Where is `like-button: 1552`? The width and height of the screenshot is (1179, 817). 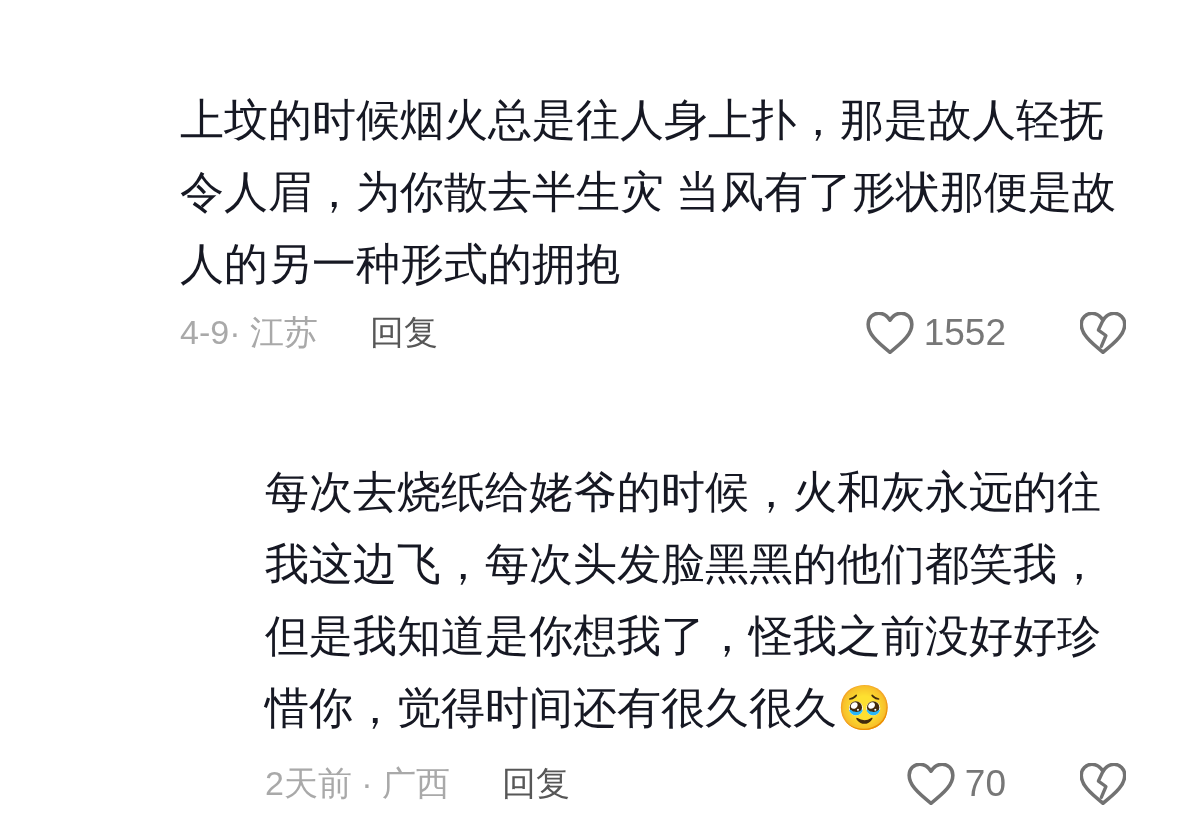 like-button: 1552 is located at coordinates (935, 333).